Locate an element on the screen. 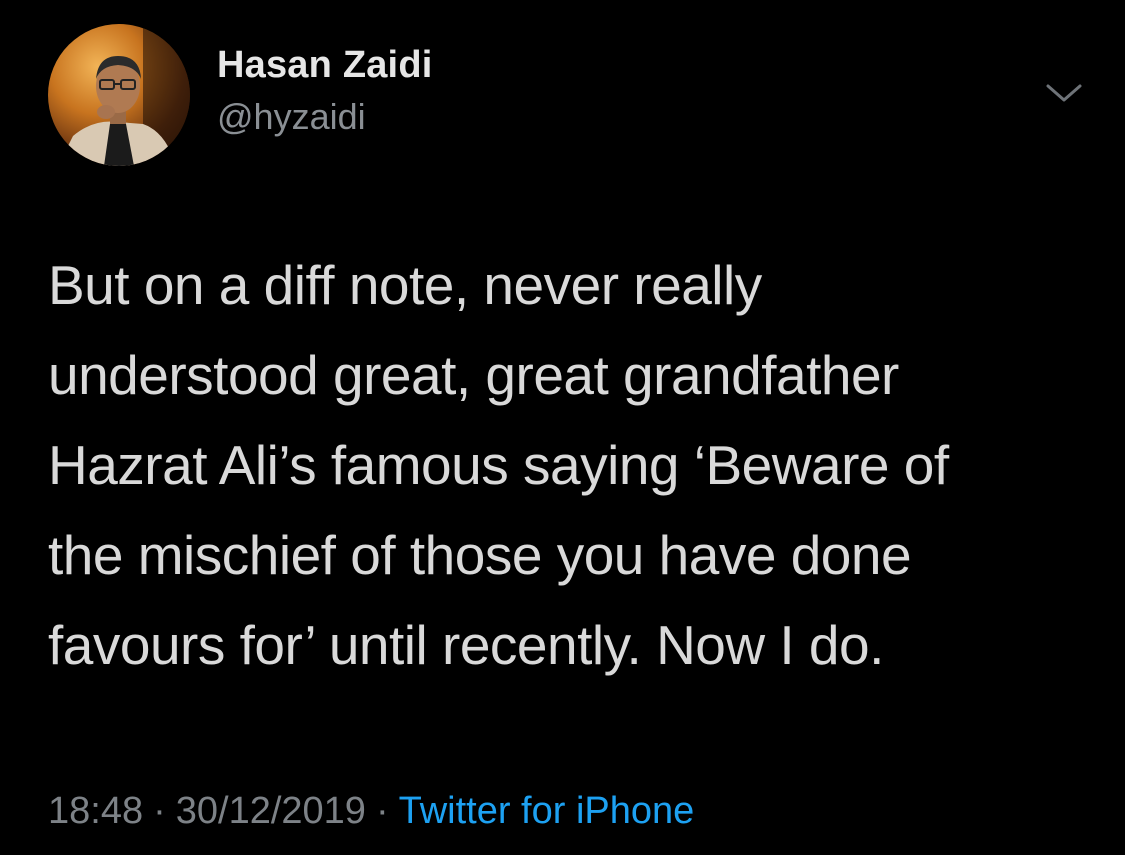 This screenshot has height=855, width=1125. user-display-name: Hasan Zaidi is located at coordinates (325, 65).